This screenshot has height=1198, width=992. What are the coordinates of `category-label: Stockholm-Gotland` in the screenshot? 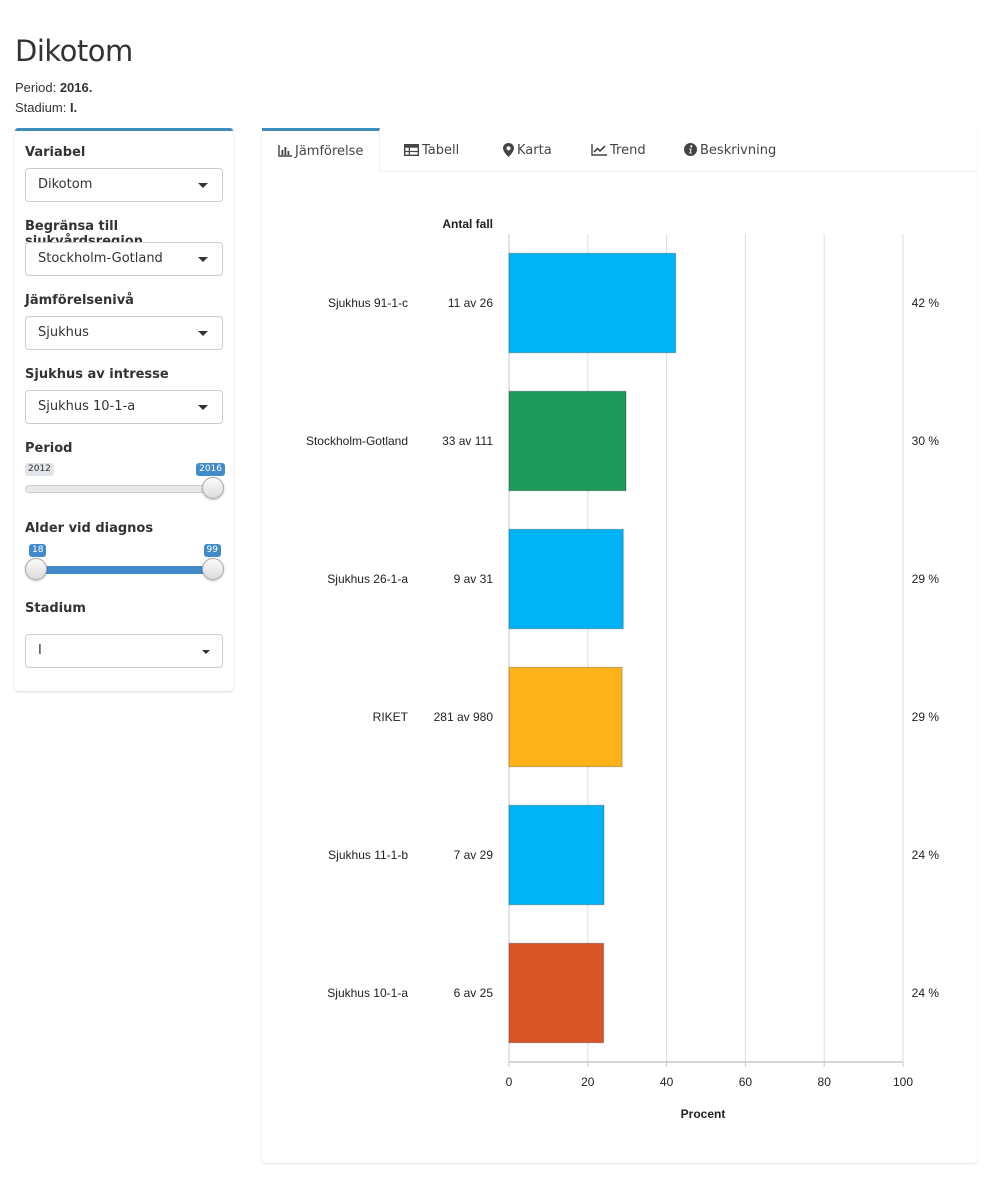 It's located at (357, 441).